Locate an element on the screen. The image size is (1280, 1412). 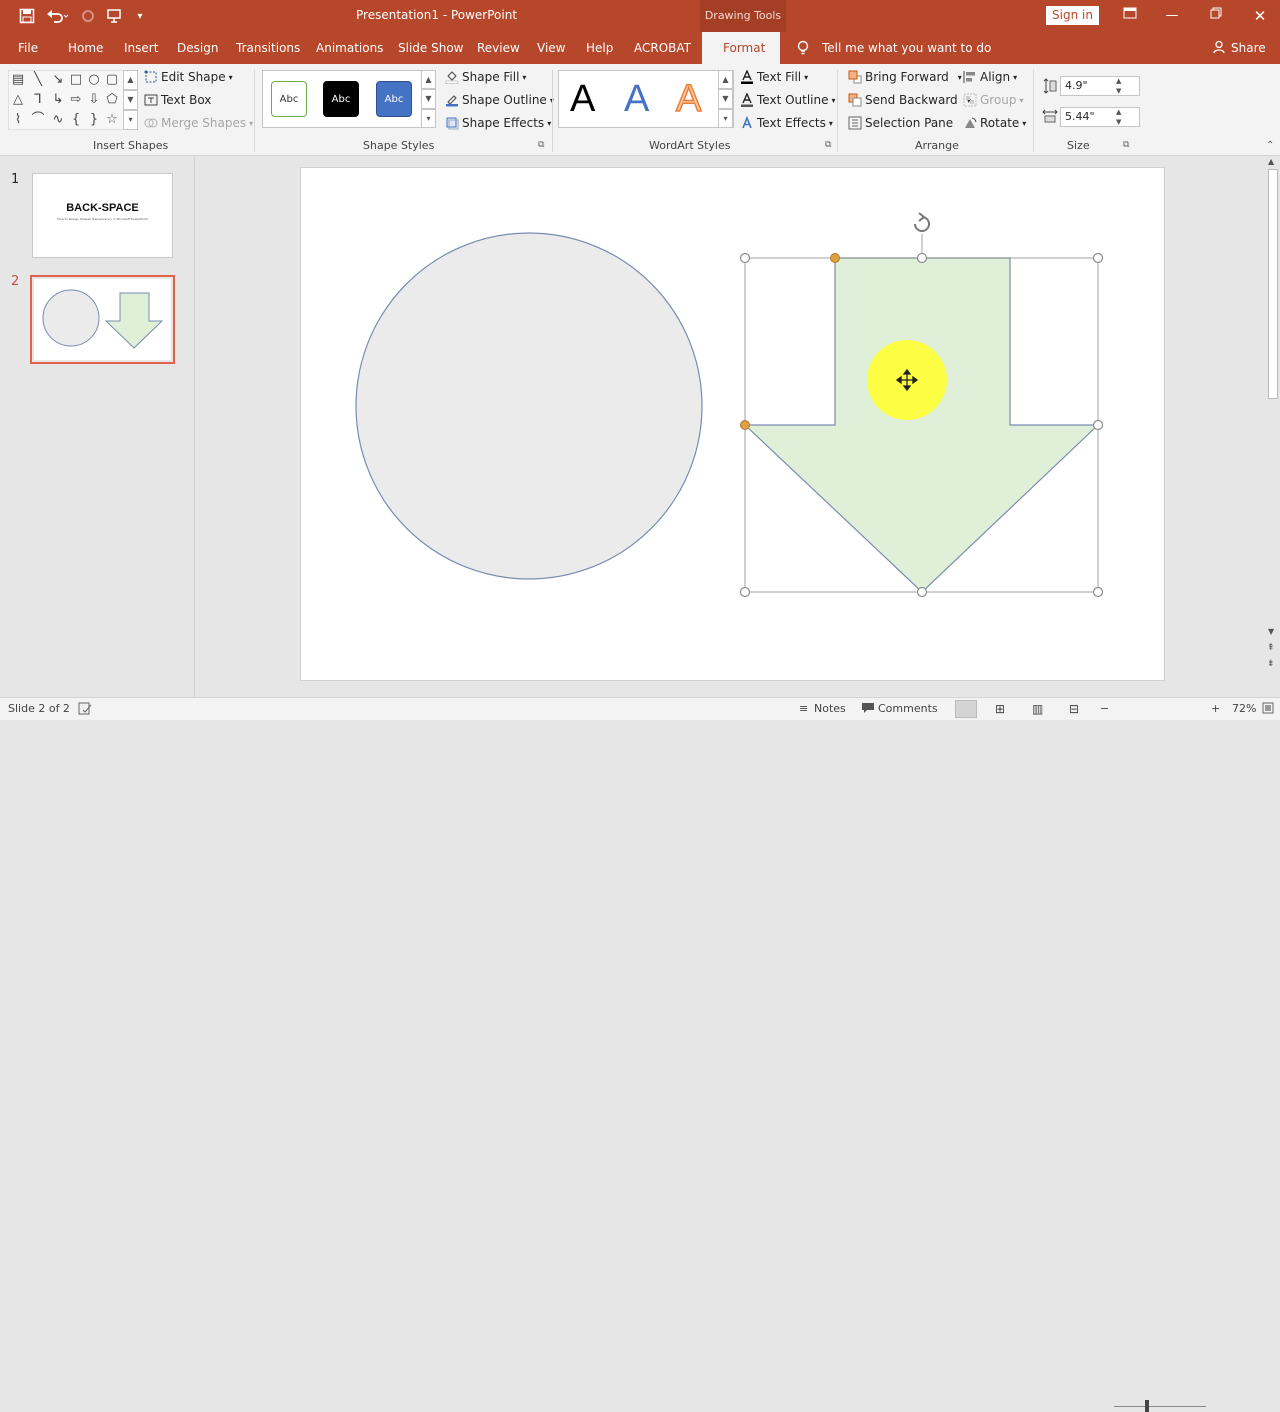
tell-me-search: Tell me what you want to do is located at coordinates (906, 48).